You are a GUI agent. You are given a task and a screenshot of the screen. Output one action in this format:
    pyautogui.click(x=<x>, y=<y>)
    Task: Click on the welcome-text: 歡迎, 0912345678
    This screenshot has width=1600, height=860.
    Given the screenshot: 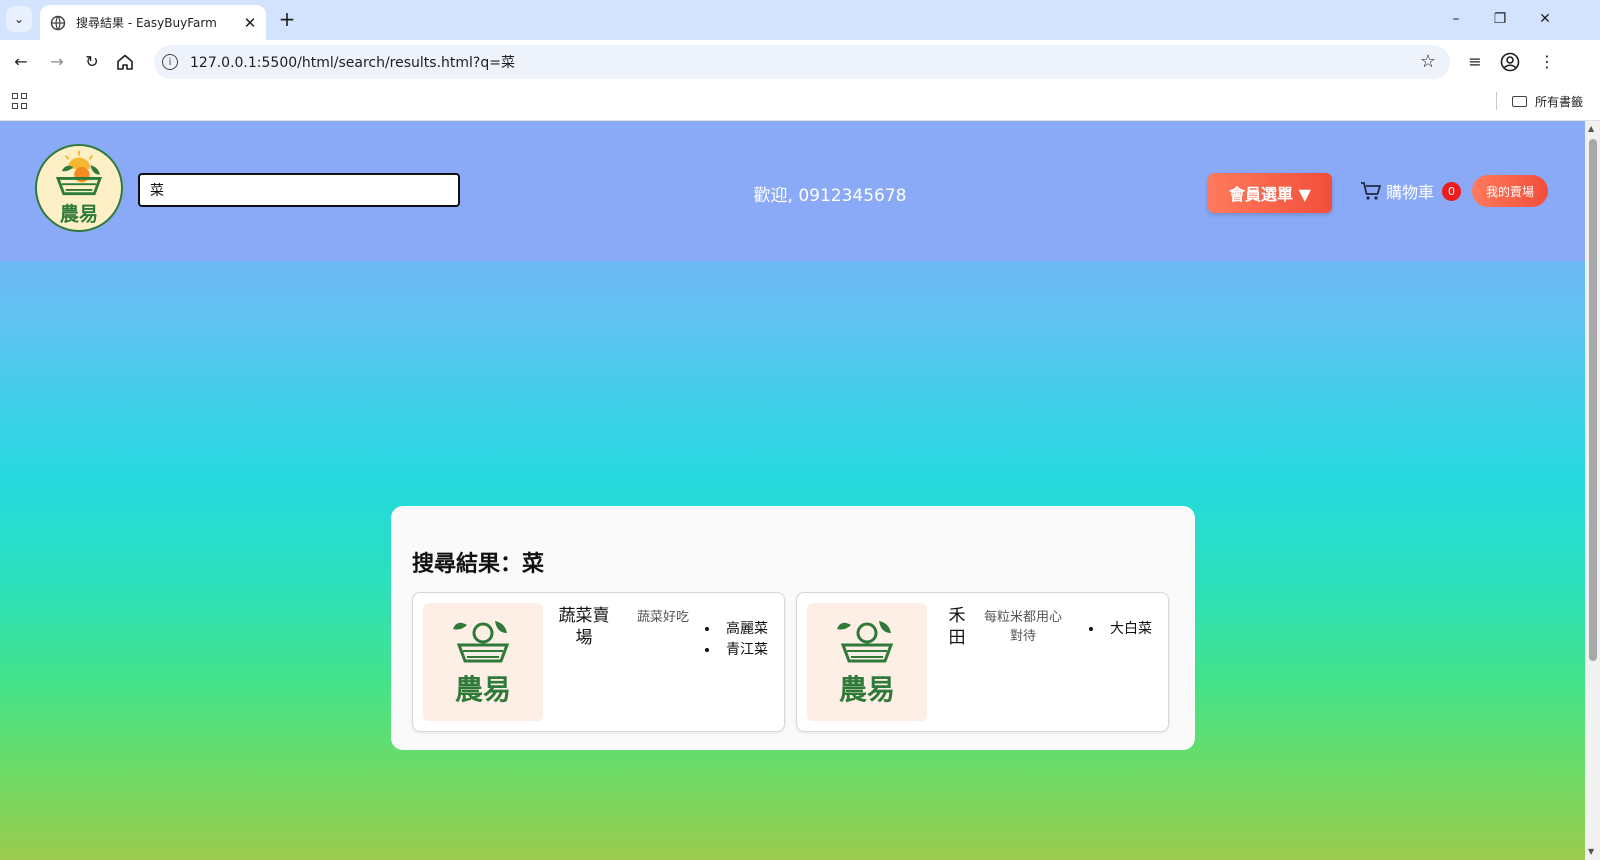 What is the action you would take?
    pyautogui.click(x=830, y=196)
    